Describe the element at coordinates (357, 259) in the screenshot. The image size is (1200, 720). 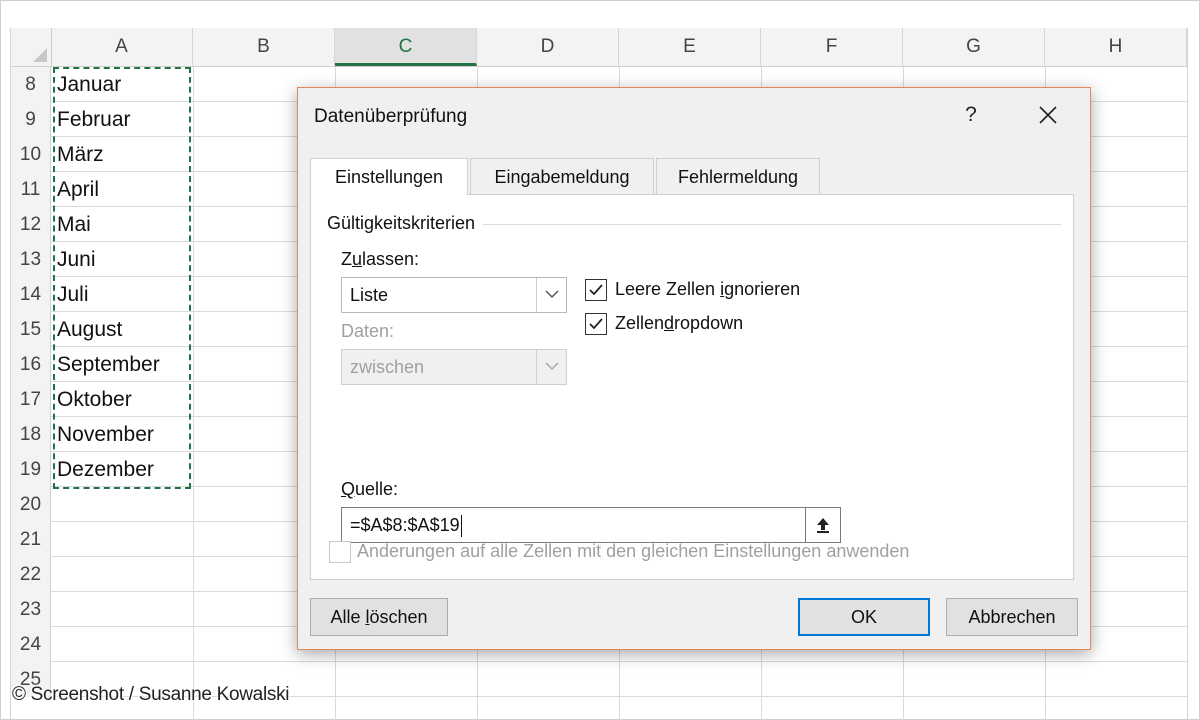
I see `allow-label-accesskey: u` at that location.